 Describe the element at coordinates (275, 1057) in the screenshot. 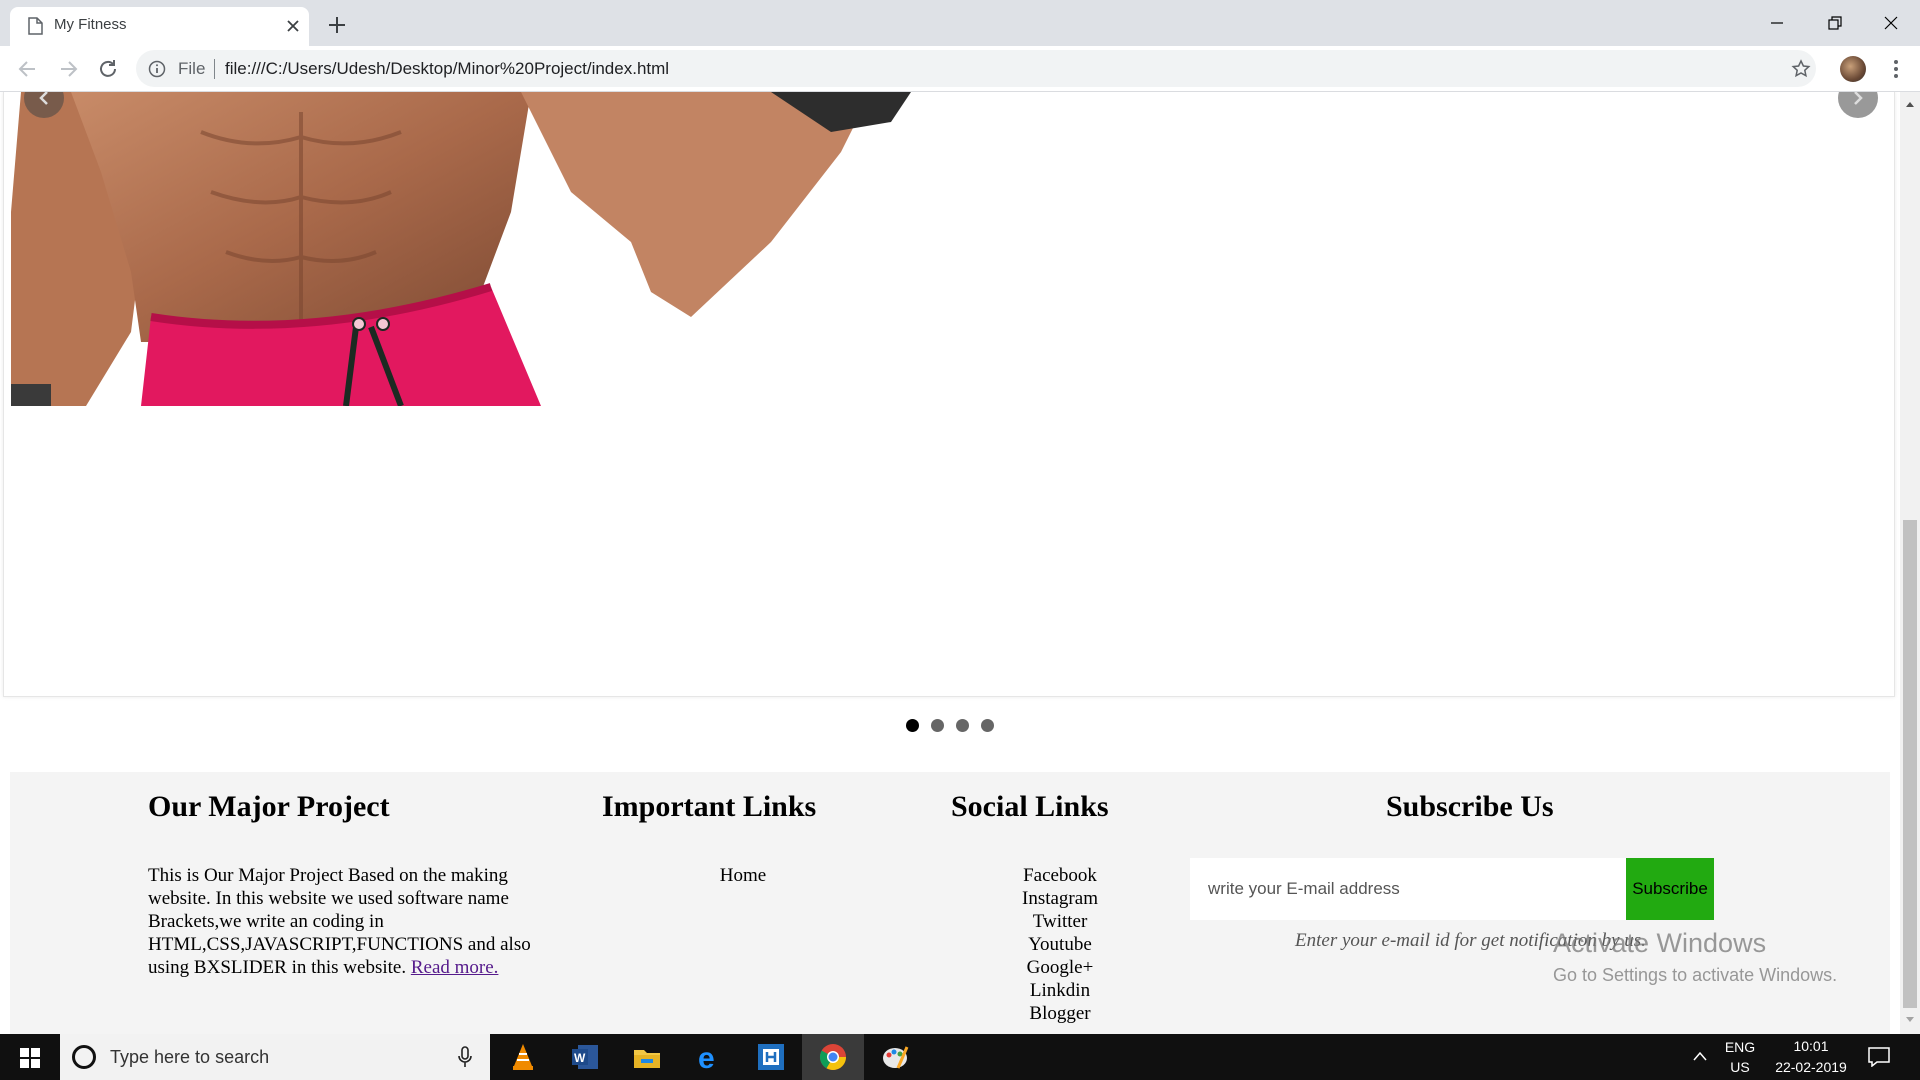

I see `taskbar-search: Type here to search` at that location.